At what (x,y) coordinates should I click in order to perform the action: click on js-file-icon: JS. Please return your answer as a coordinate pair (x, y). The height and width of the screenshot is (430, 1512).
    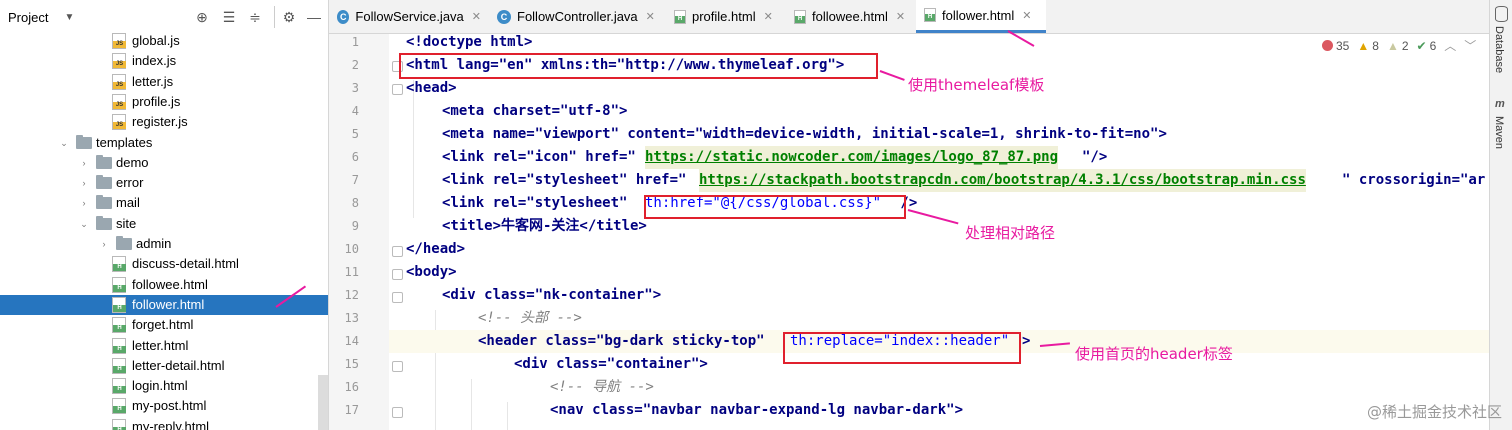
    Looking at the image, I should click on (119, 122).